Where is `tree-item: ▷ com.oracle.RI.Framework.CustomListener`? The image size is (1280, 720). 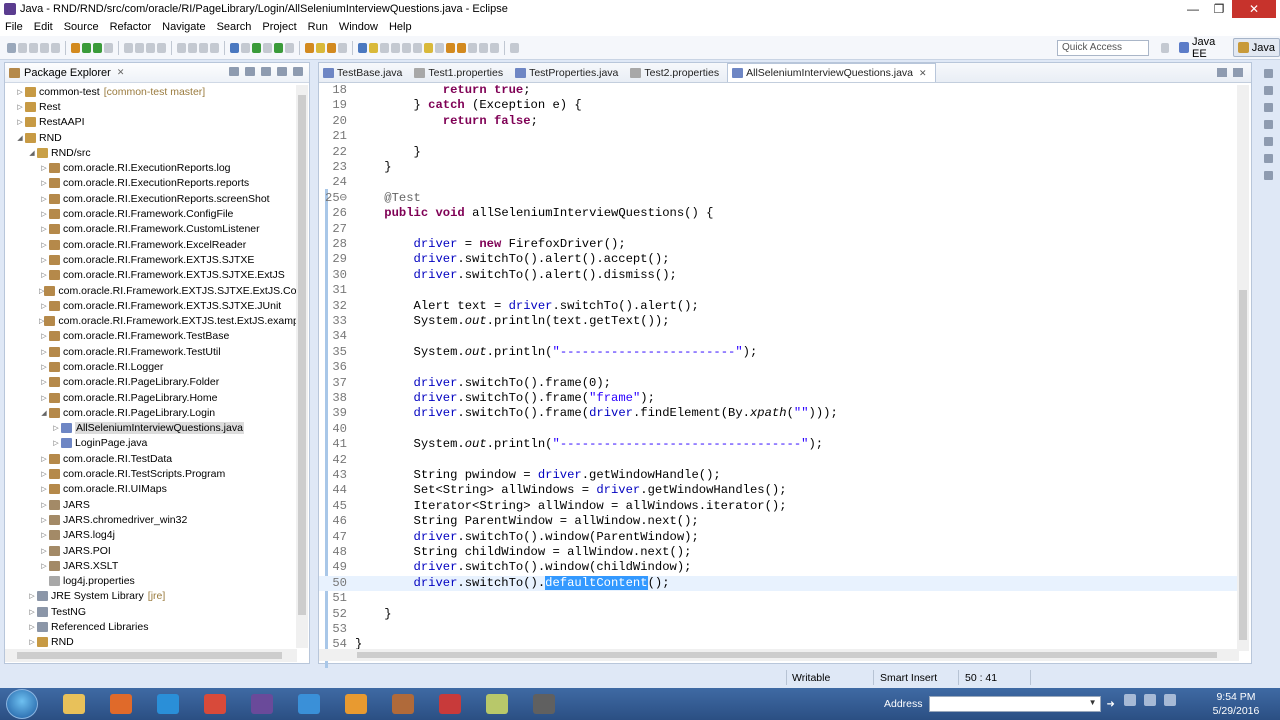 tree-item: ▷ com.oracle.RI.Framework.CustomListener is located at coordinates (151, 229).